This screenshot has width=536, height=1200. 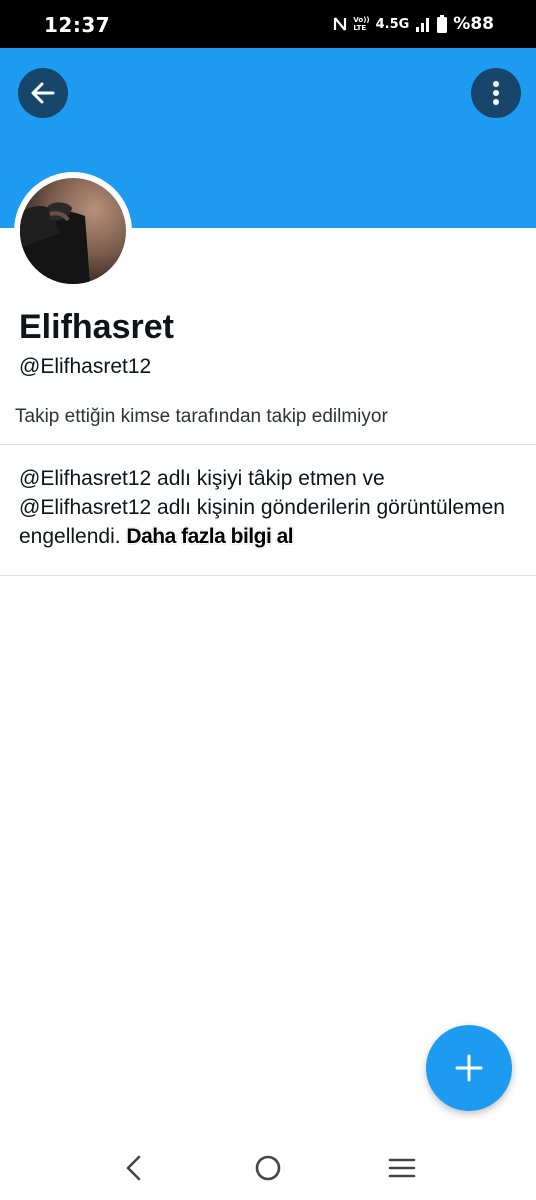 What do you see at coordinates (77, 25) in the screenshot?
I see `status-time: 12:37` at bounding box center [77, 25].